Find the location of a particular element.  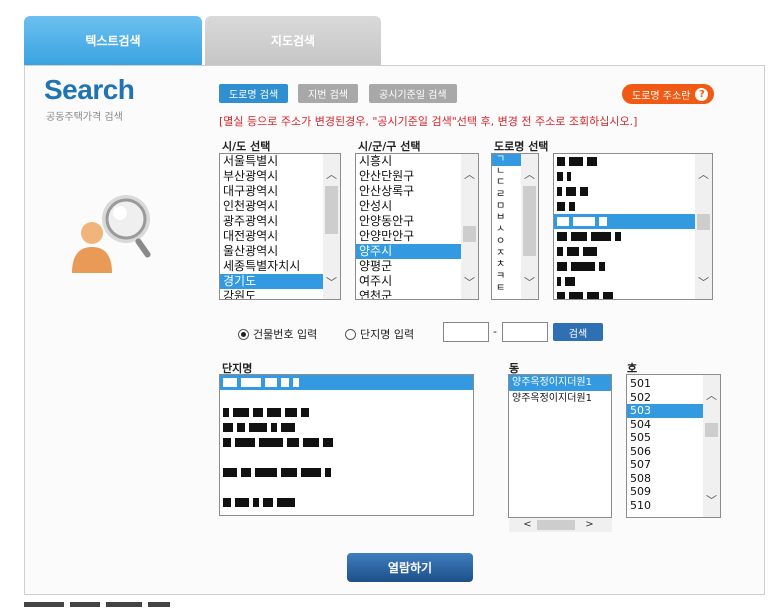

sigungu-option: 양평군 is located at coordinates (417, 266).